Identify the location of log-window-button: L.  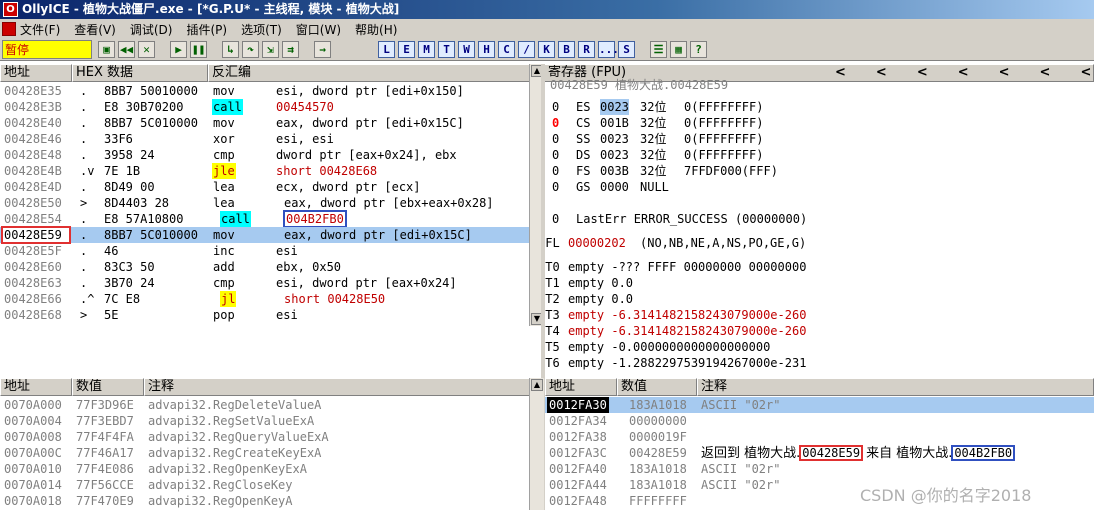
(386, 49).